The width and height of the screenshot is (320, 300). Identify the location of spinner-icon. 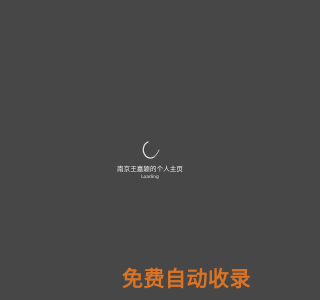
(150, 151).